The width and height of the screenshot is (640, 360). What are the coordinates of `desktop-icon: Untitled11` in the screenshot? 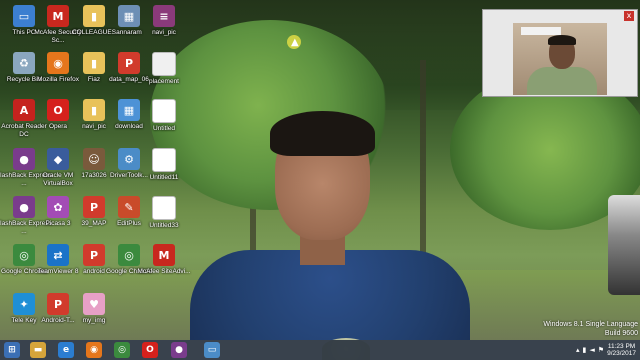 It's located at (164, 165).